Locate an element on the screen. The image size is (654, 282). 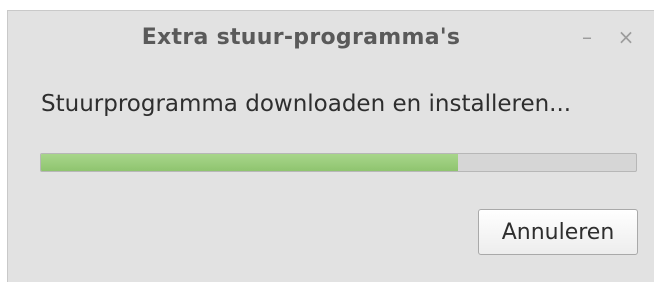
close-button: × is located at coordinates (626, 37).